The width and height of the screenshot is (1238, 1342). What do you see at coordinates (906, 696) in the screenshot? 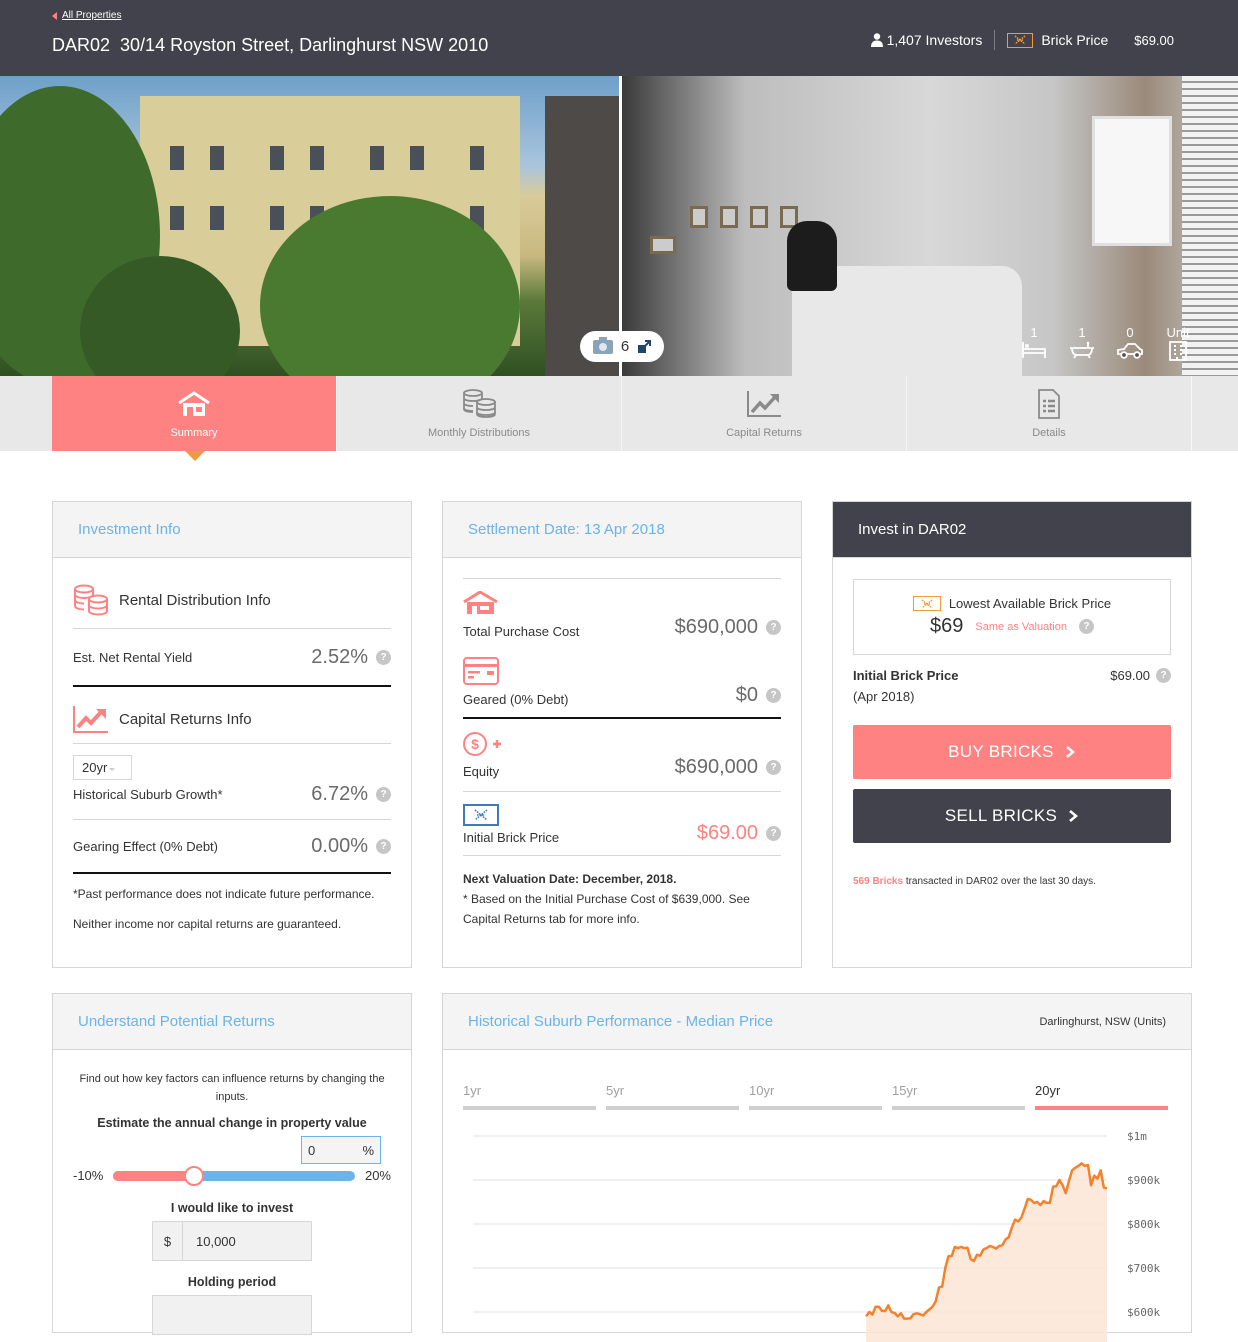
I see `initial-brick-date: (Apr 2018)` at bounding box center [906, 696].